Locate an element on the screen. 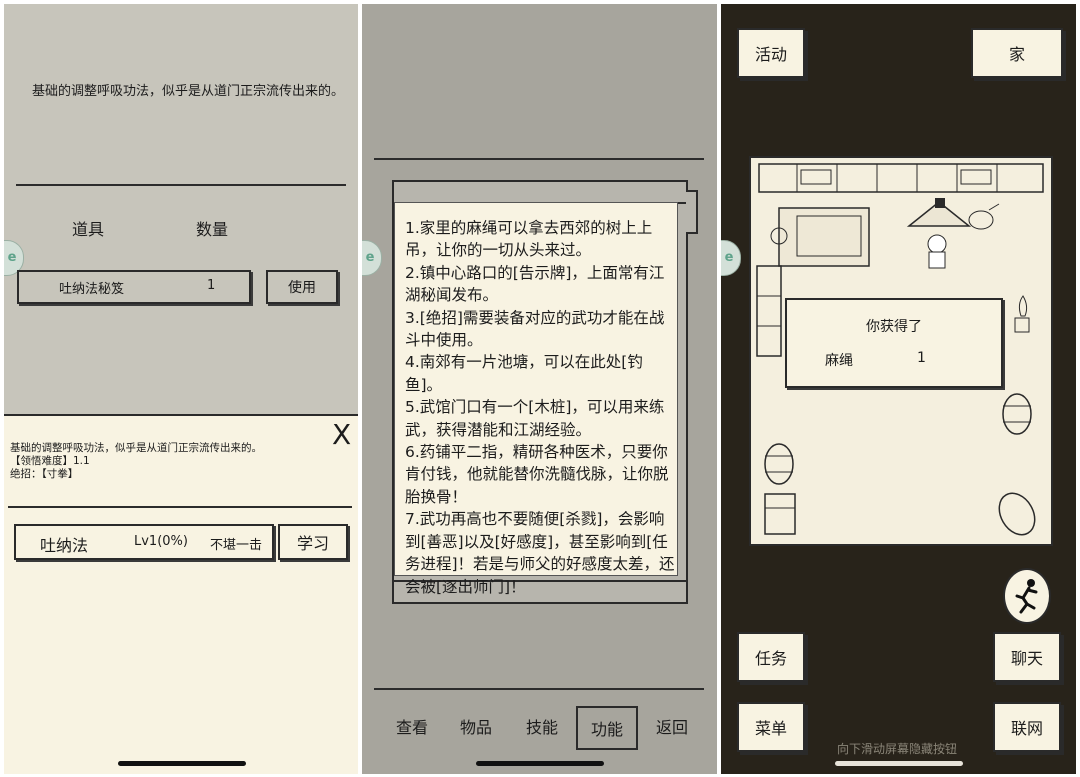  skill-name: 吐纳法 is located at coordinates (64, 545).